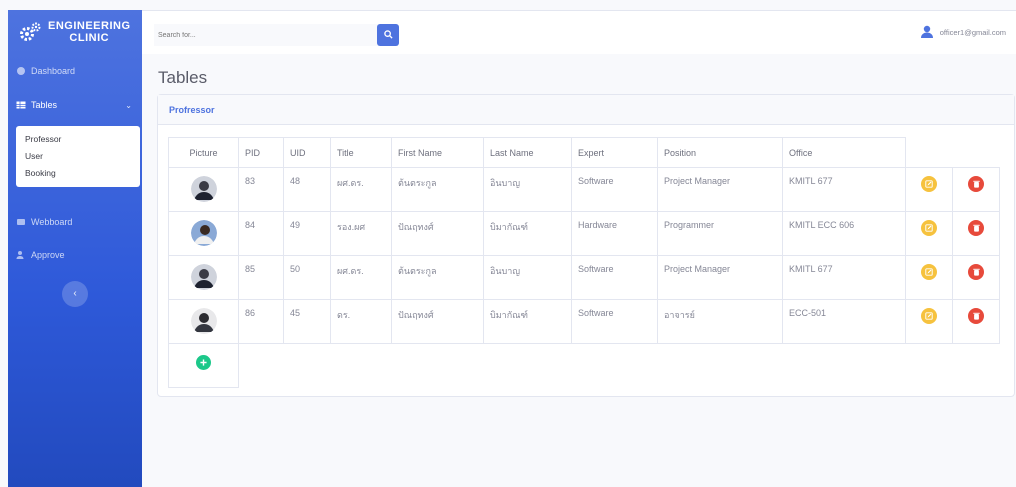 This screenshot has height=487, width=1016. What do you see at coordinates (361, 321) in the screenshot?
I see `title-cell: ดร.` at bounding box center [361, 321].